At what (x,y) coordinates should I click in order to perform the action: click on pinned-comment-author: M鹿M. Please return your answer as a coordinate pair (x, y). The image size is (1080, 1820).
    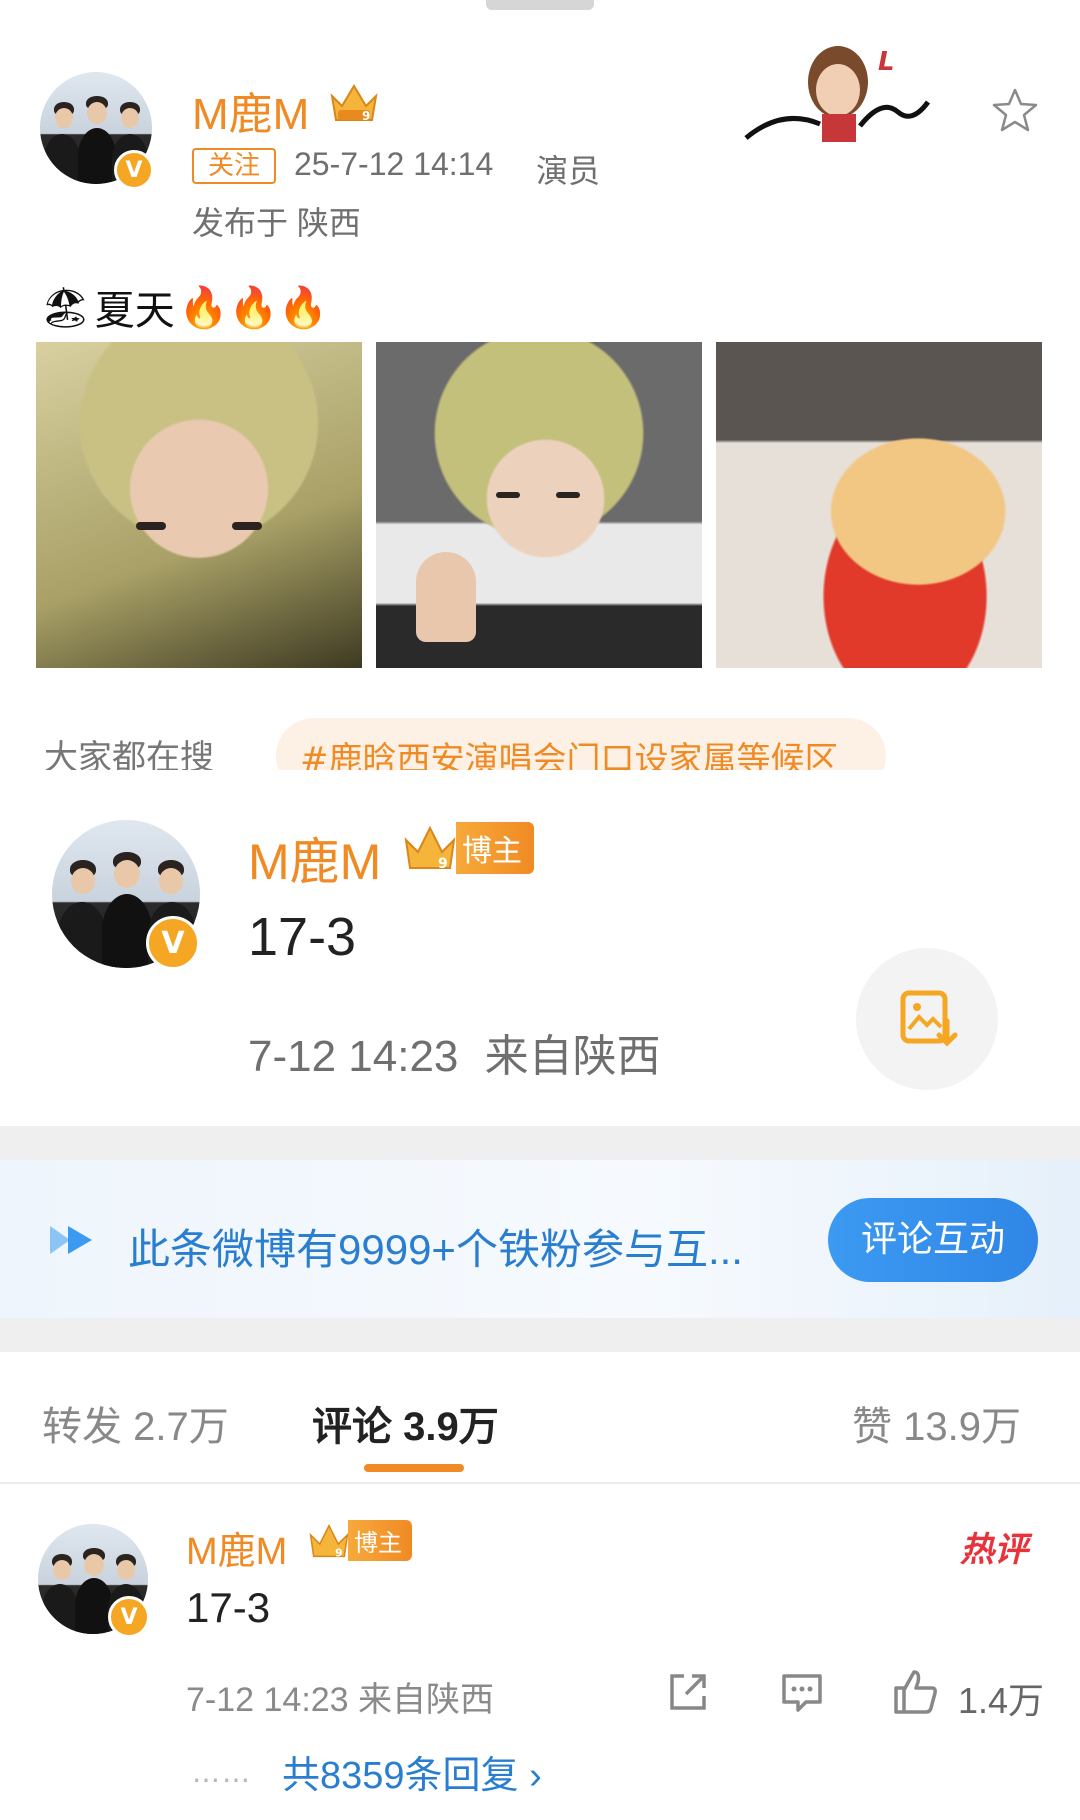
    Looking at the image, I should click on (314, 858).